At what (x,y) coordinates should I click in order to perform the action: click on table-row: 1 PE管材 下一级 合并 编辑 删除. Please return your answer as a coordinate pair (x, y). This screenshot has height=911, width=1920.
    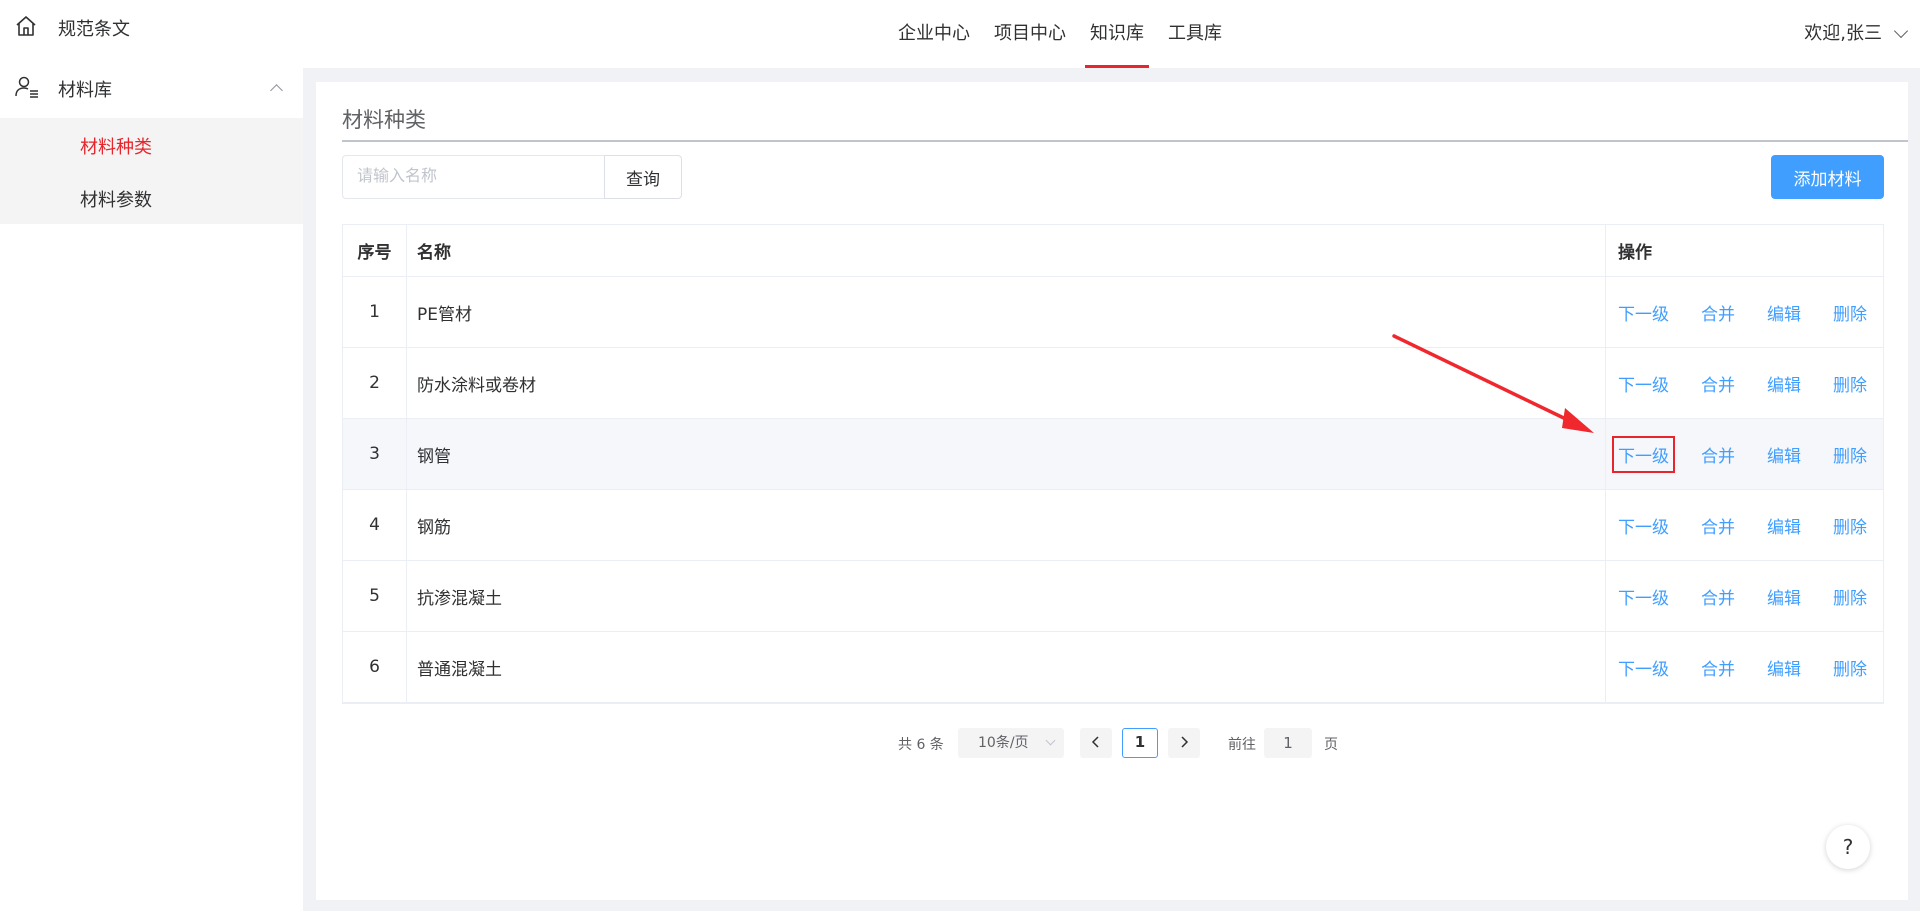
    Looking at the image, I should click on (1113, 312).